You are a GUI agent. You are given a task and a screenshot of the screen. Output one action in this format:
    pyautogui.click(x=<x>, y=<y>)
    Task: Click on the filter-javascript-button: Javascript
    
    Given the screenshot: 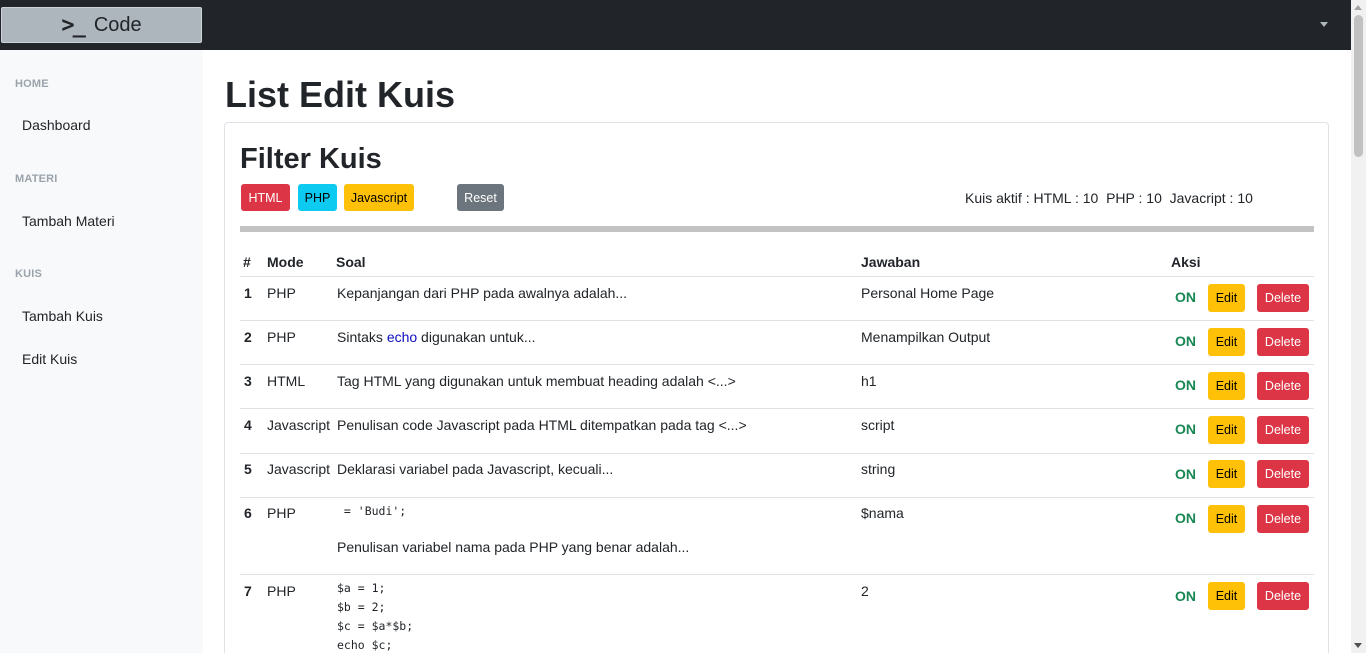 What is the action you would take?
    pyautogui.click(x=379, y=197)
    